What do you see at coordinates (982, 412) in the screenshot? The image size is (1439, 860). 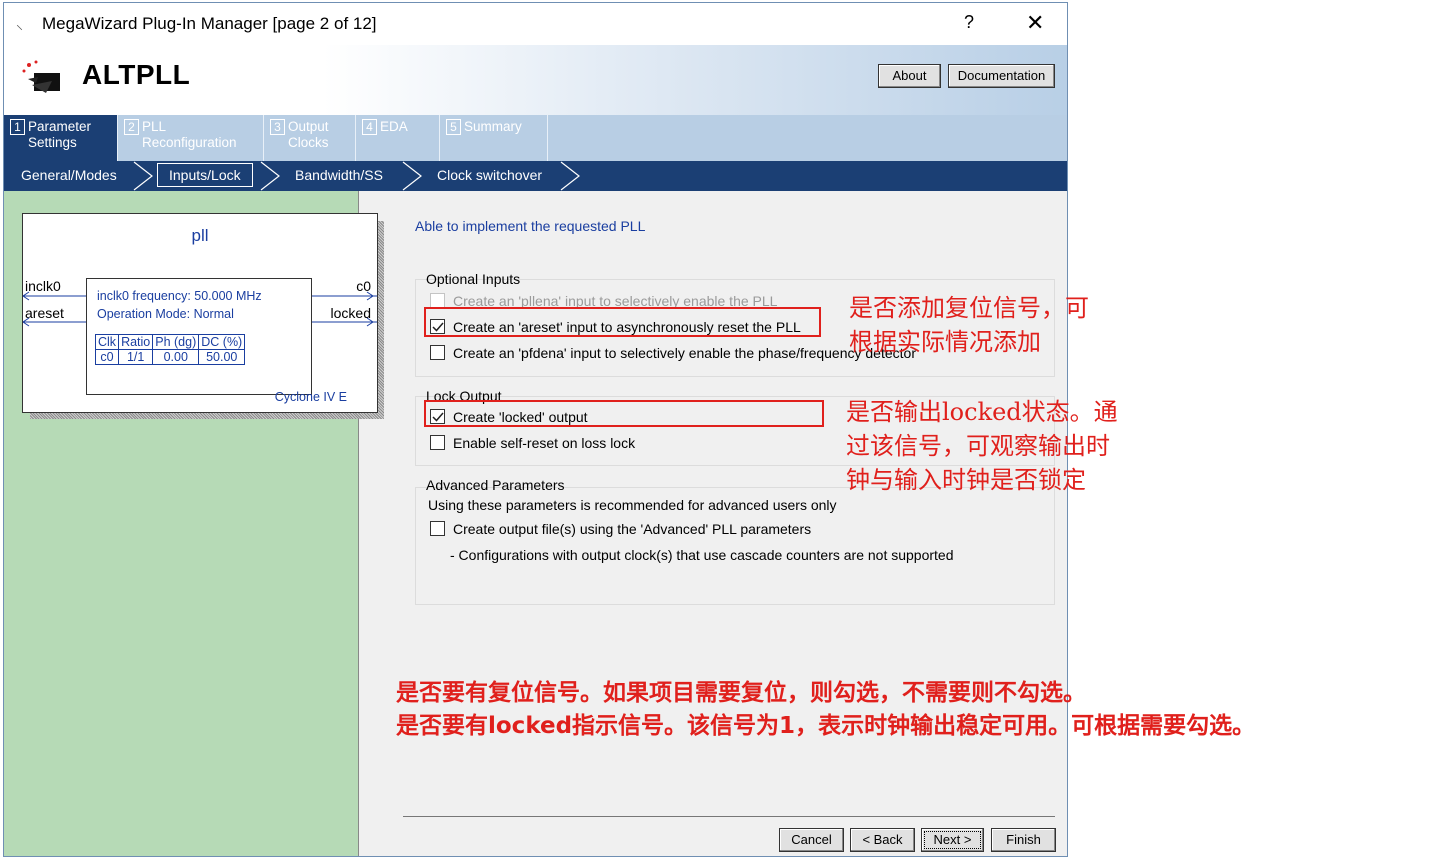 I see `annotation-line: 是否输出locked状态。通` at bounding box center [982, 412].